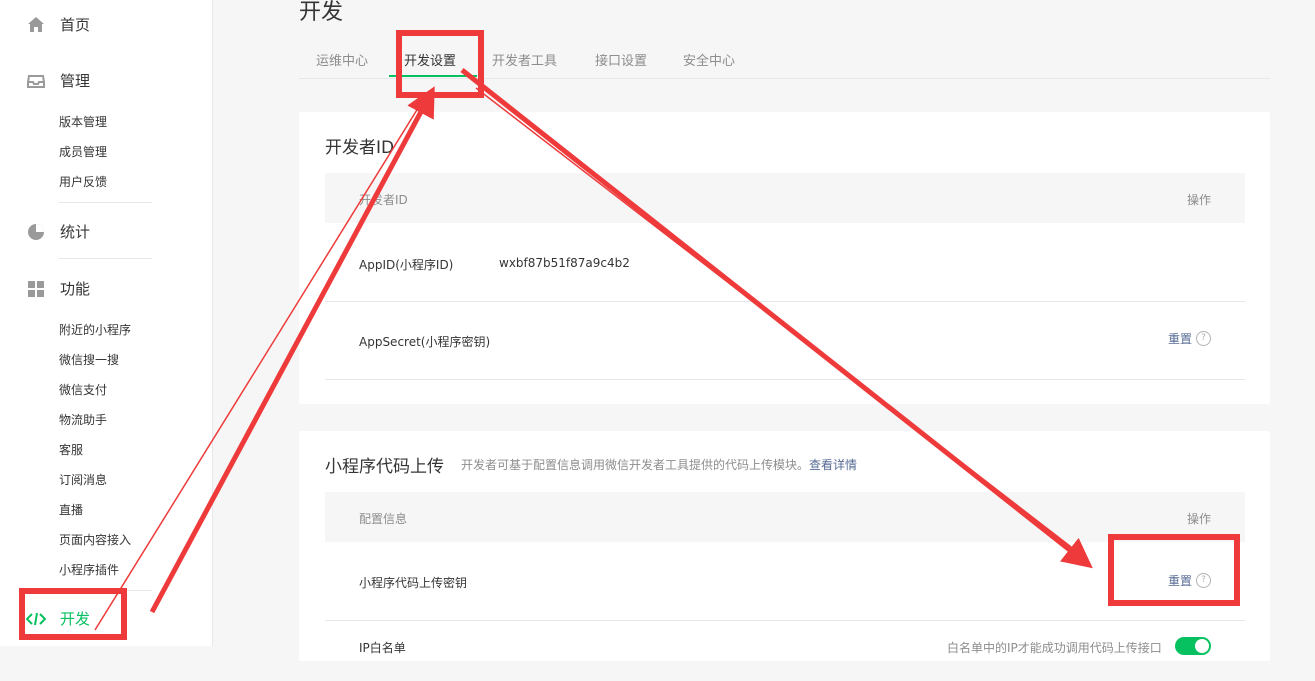 This screenshot has height=681, width=1315. Describe the element at coordinates (784, 59) in the screenshot. I see `tab-bar: 运维中心 开发设置 开发者工具 接口设置 安全中心` at that location.